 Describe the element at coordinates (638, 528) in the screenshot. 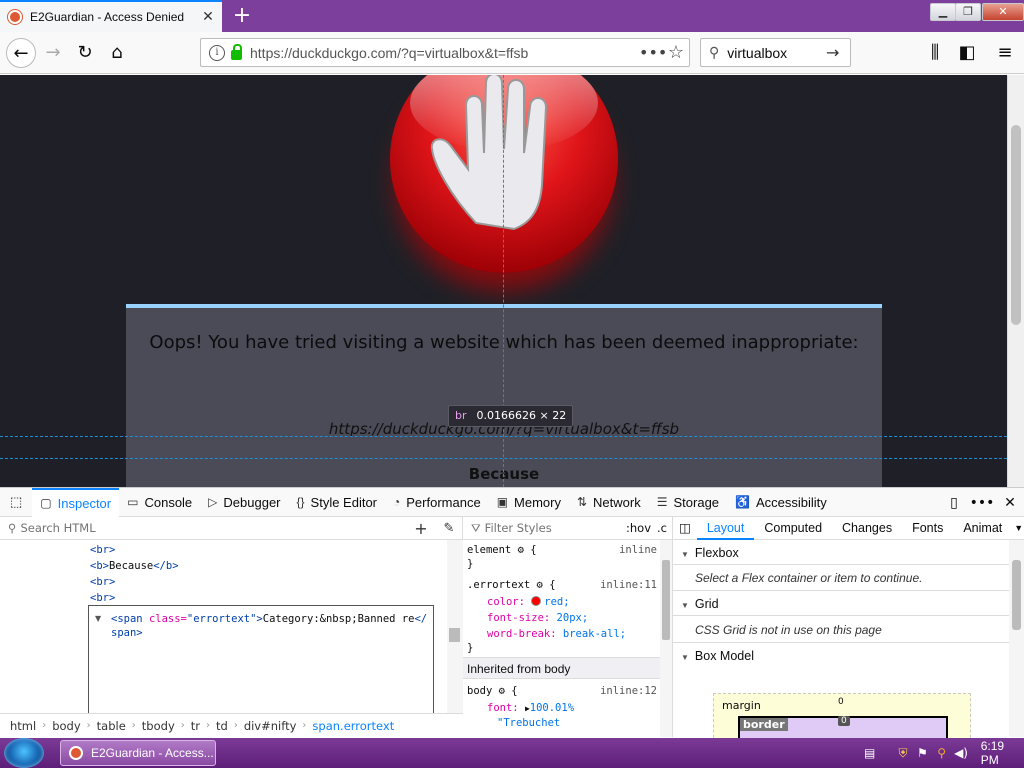

I see `hov-toggle: :hov` at that location.